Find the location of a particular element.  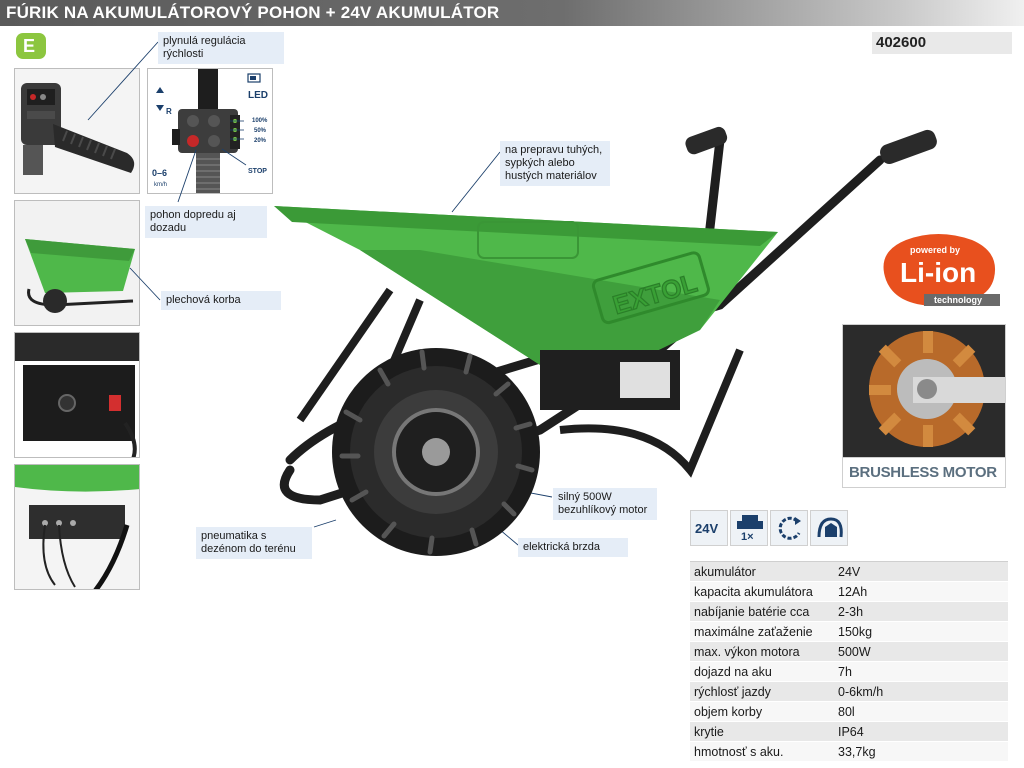

liion-badge: powered by Li-ion technology is located at coordinates (938, 270).